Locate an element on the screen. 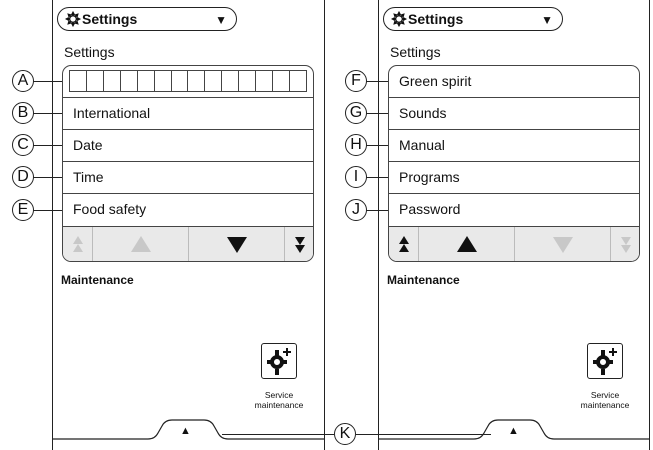 This screenshot has width=653, height=450. bottom-tab-outlines is located at coordinates (351, 429).